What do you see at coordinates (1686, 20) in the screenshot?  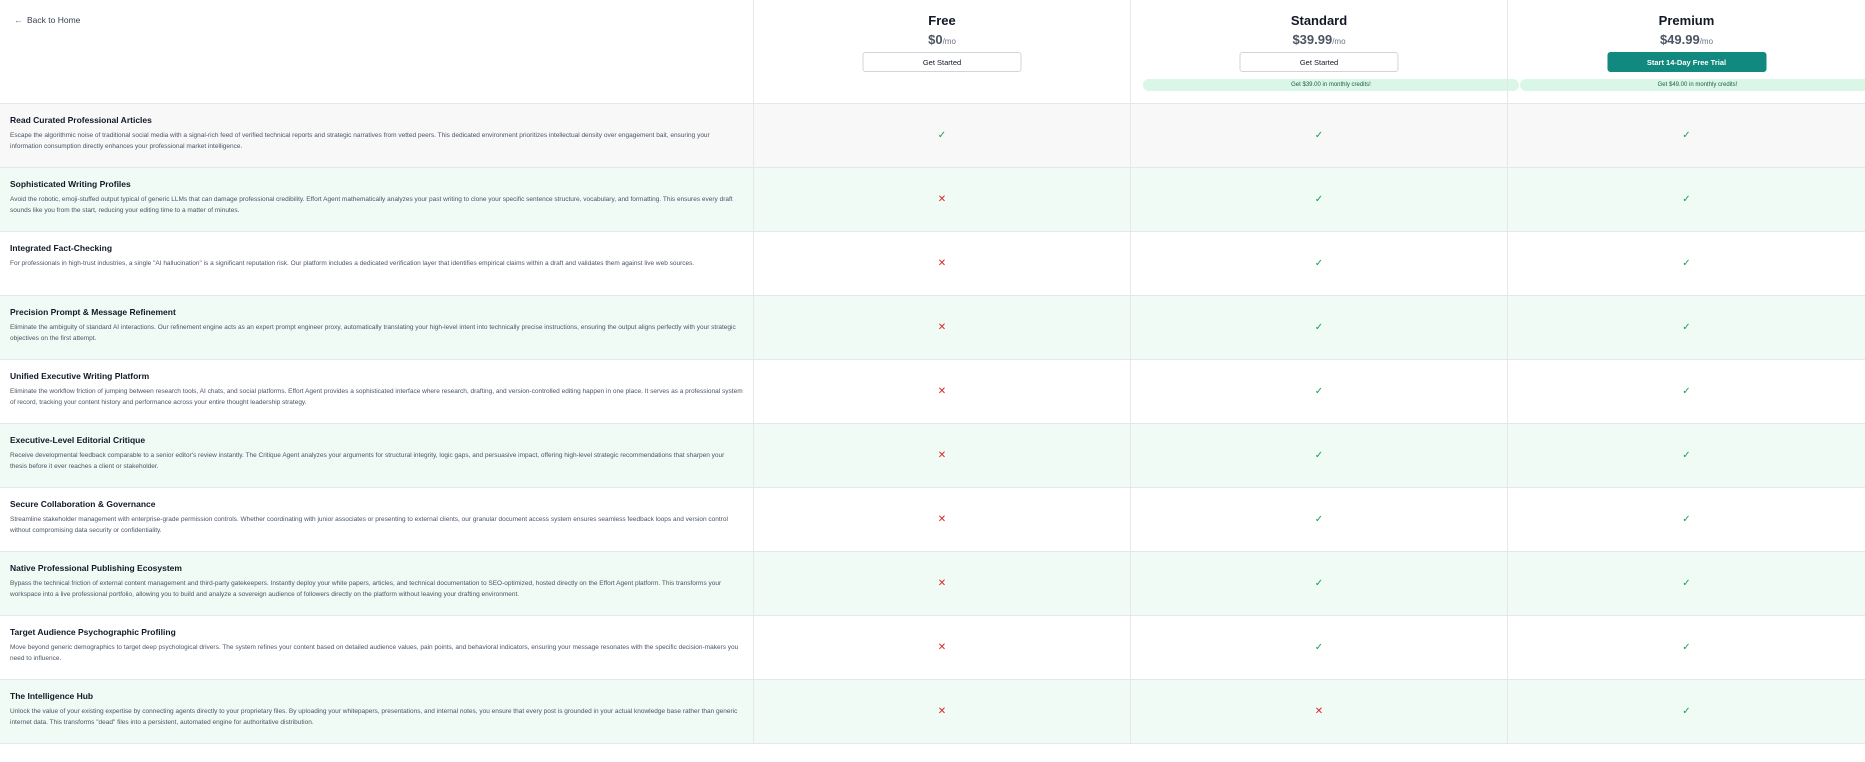 I see `plan-name: Premium` at bounding box center [1686, 20].